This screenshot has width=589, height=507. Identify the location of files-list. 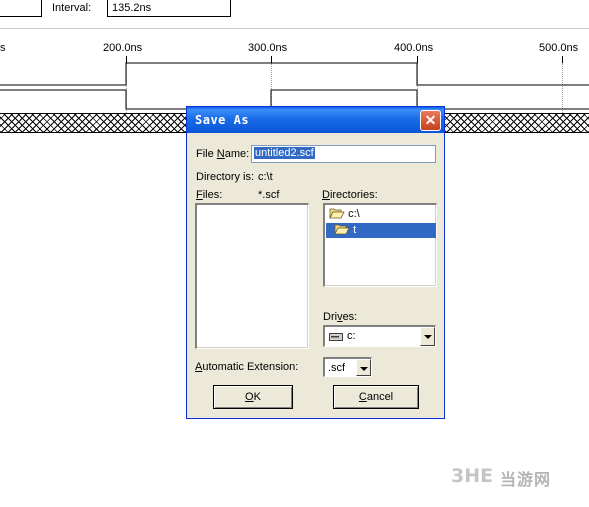
(252, 276).